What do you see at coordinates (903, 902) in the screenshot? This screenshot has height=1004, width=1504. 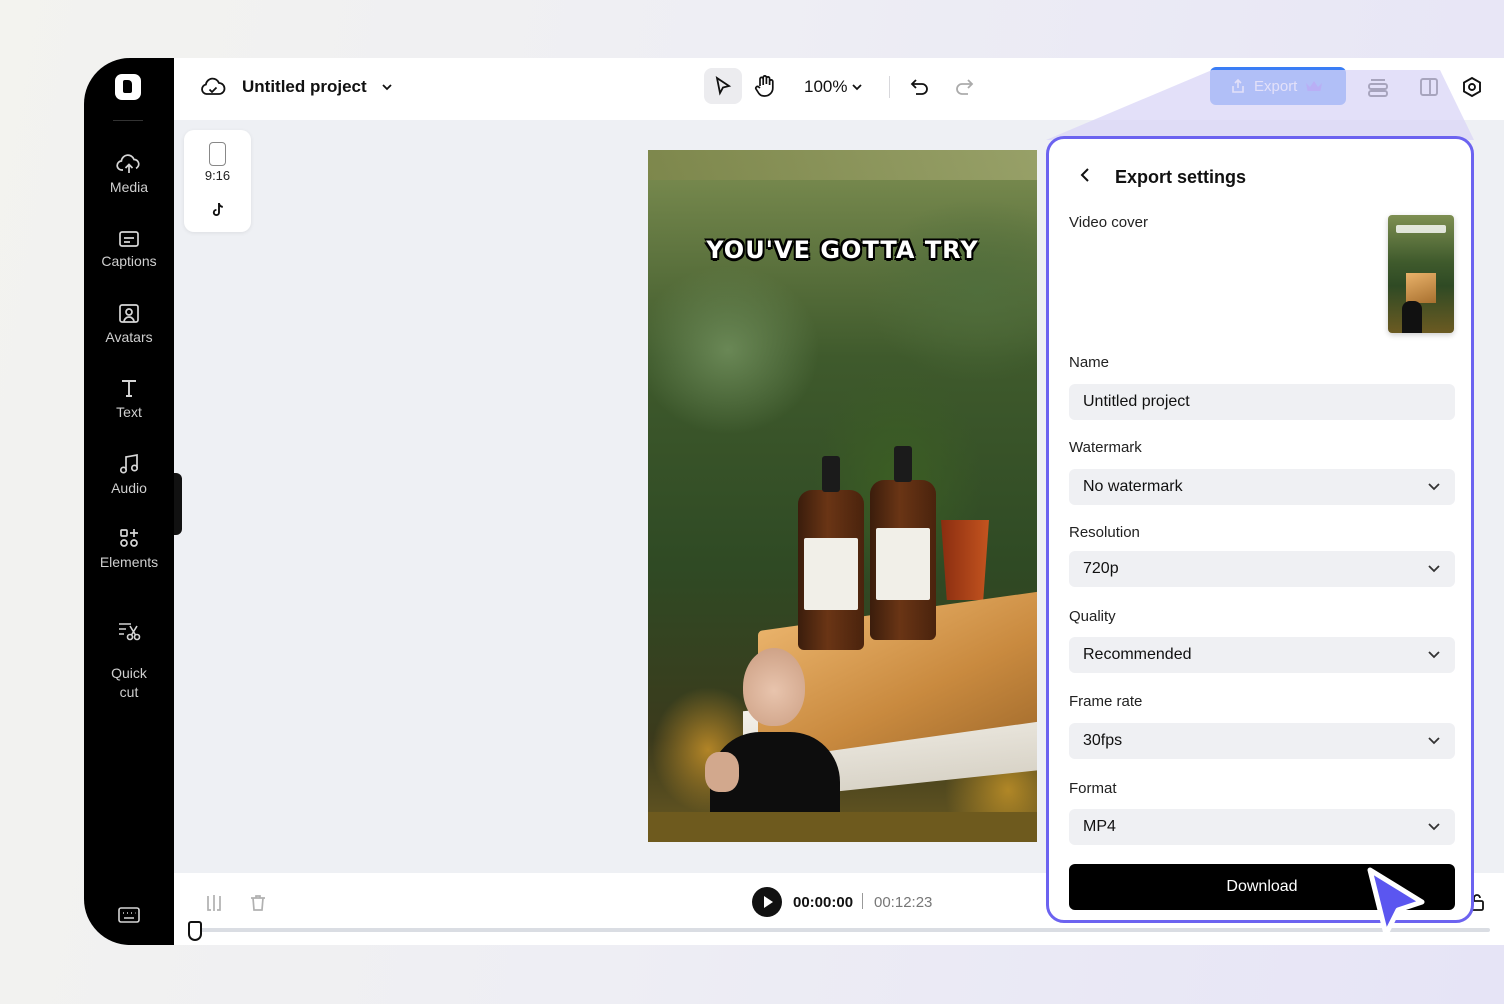 I see `total-duration: 00:12:23` at bounding box center [903, 902].